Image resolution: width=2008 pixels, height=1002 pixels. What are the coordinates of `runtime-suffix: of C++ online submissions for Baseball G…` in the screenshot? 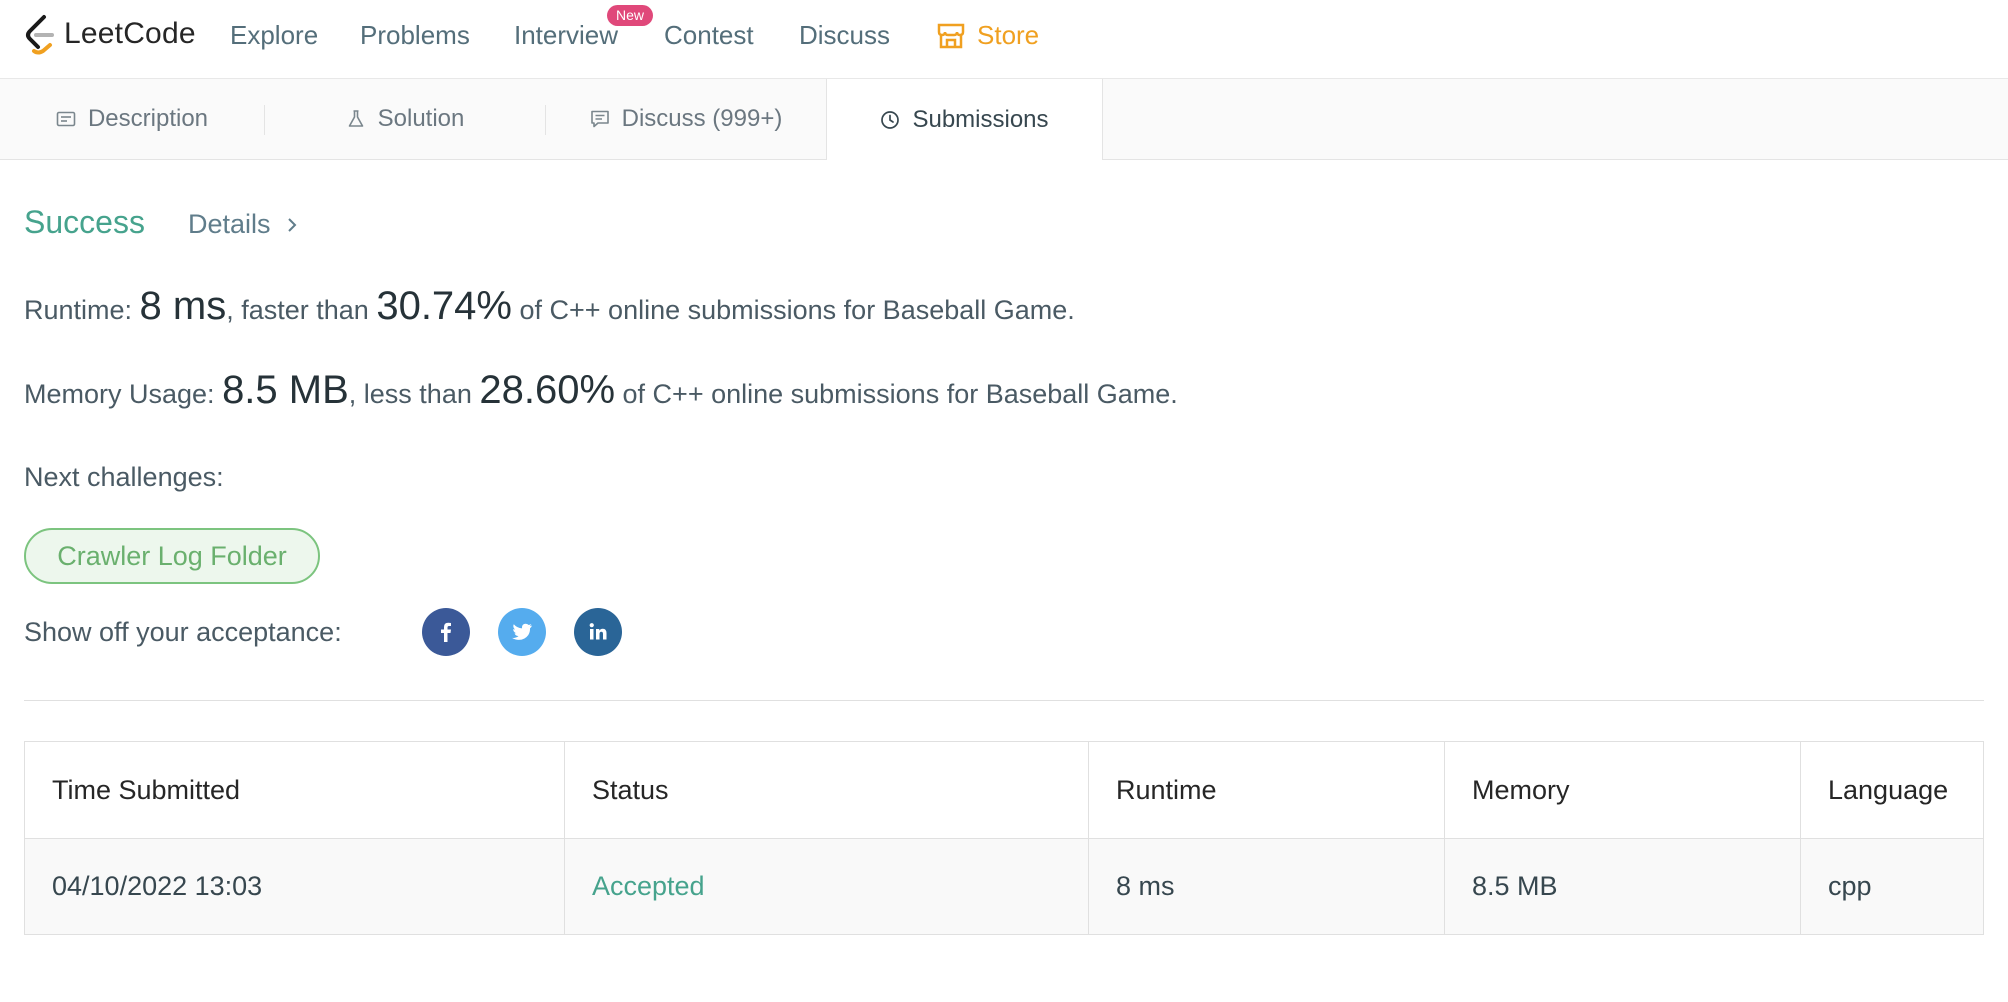 It's located at (793, 310).